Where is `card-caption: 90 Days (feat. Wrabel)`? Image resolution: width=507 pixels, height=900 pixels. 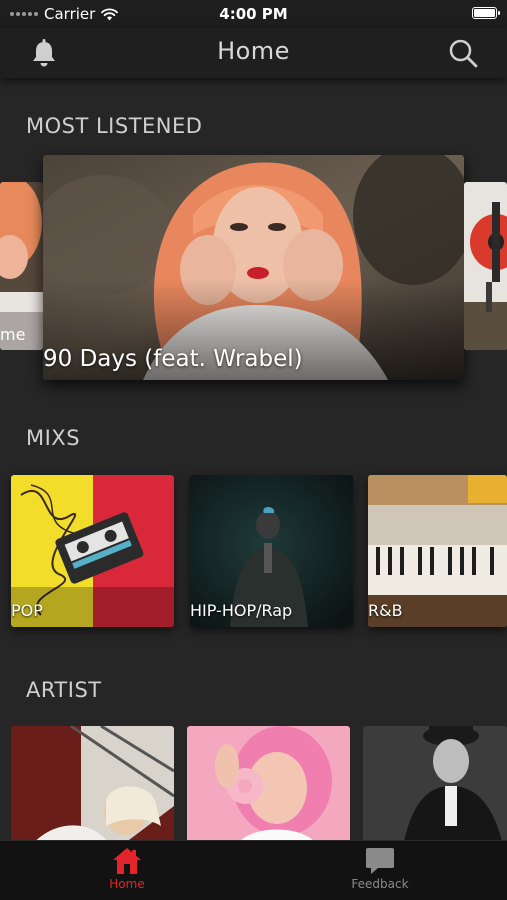 card-caption: 90 Days (feat. Wrabel) is located at coordinates (173, 359).